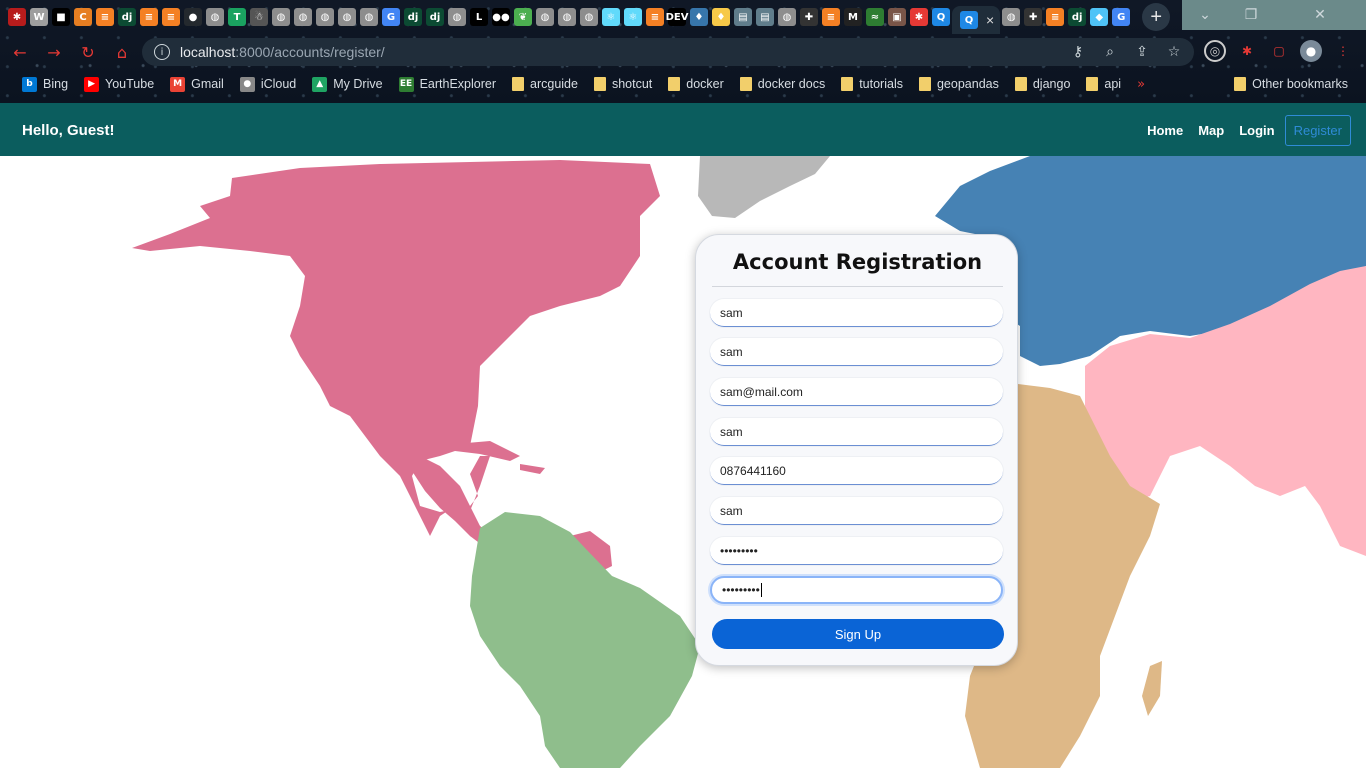 Image resolution: width=1366 pixels, height=768 pixels. What do you see at coordinates (897, 17) in the screenshot?
I see `image-icon: ▣` at bounding box center [897, 17].